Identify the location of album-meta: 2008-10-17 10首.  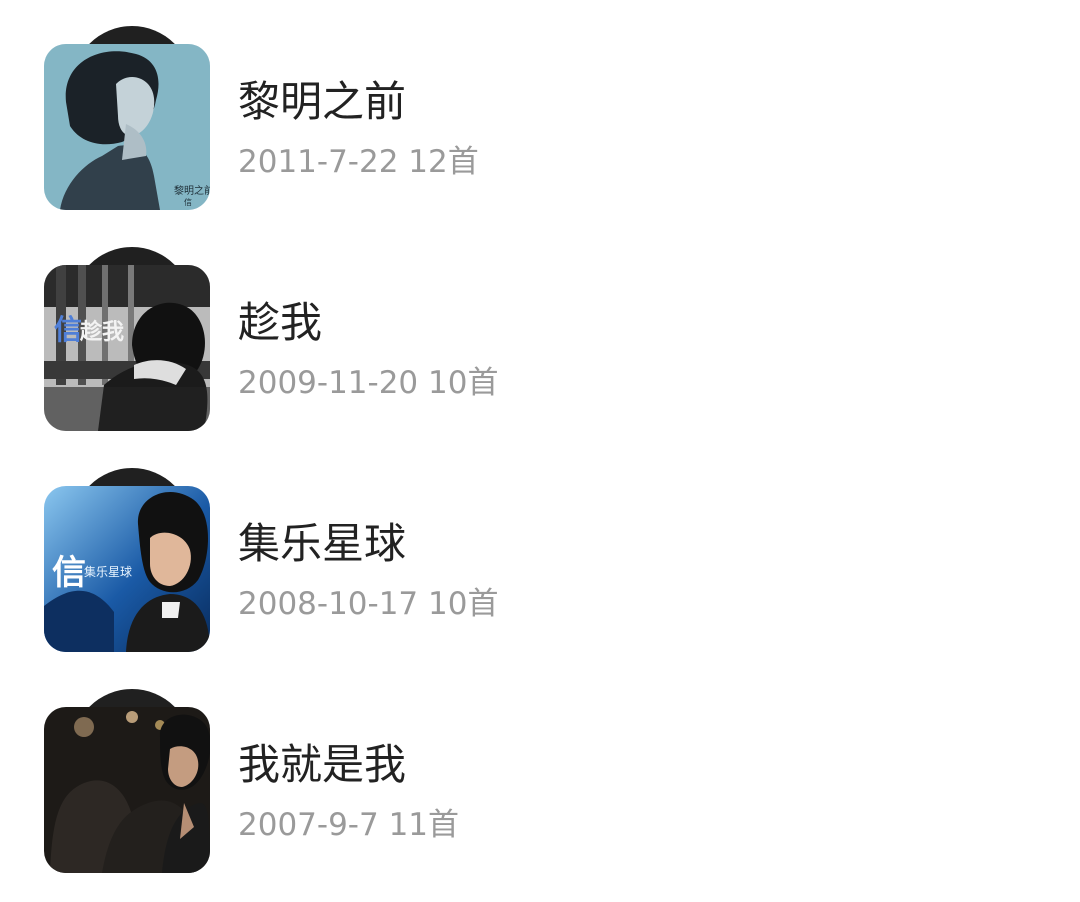
(368, 604).